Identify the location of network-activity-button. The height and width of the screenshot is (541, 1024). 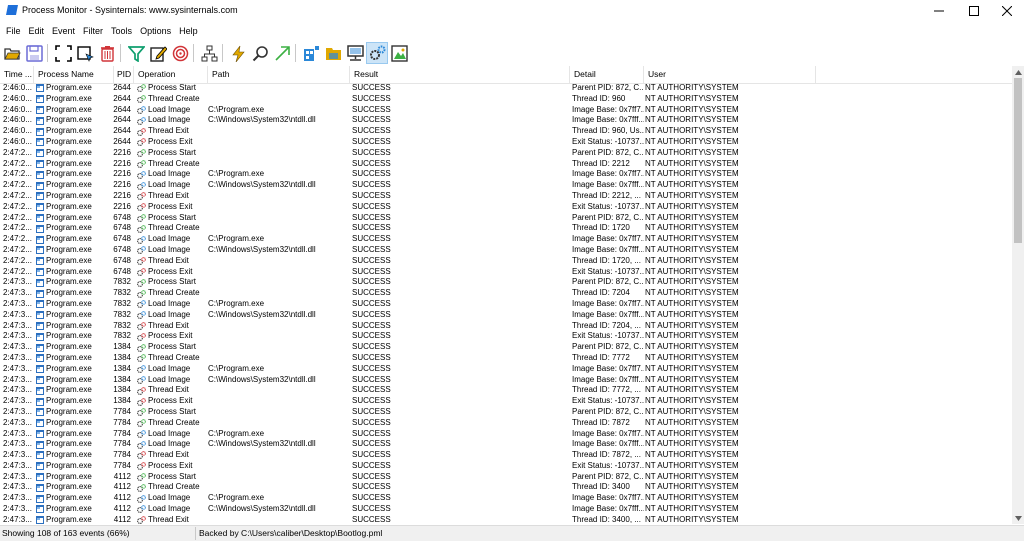
(355, 53).